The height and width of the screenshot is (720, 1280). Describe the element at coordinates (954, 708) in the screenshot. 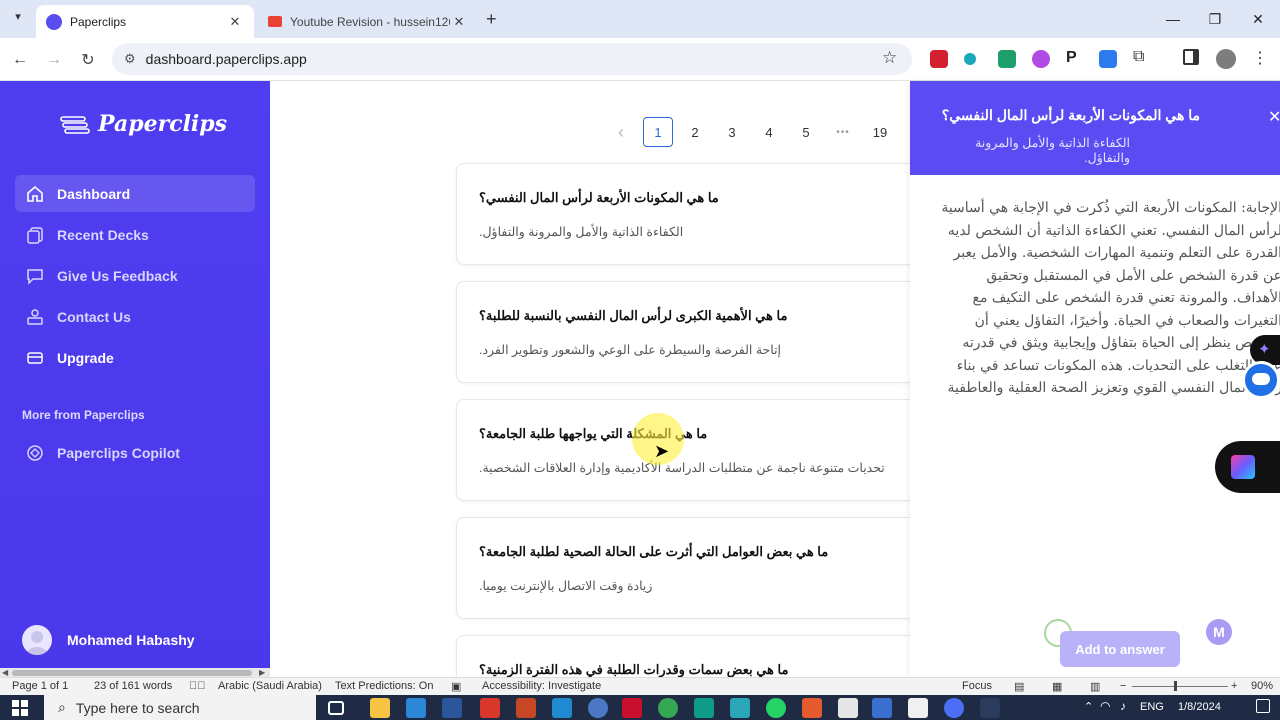

I see `app-v-icon` at that location.